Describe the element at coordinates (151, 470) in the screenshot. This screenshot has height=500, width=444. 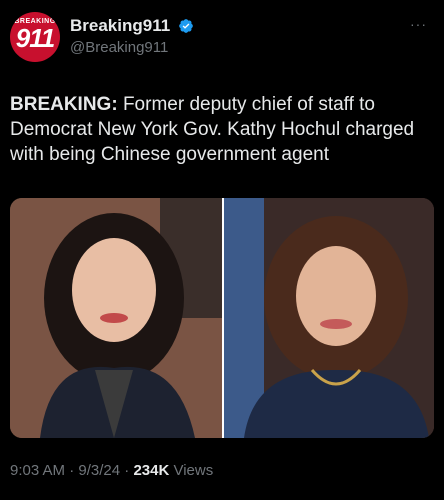
I see `views-count: 234K` at that location.